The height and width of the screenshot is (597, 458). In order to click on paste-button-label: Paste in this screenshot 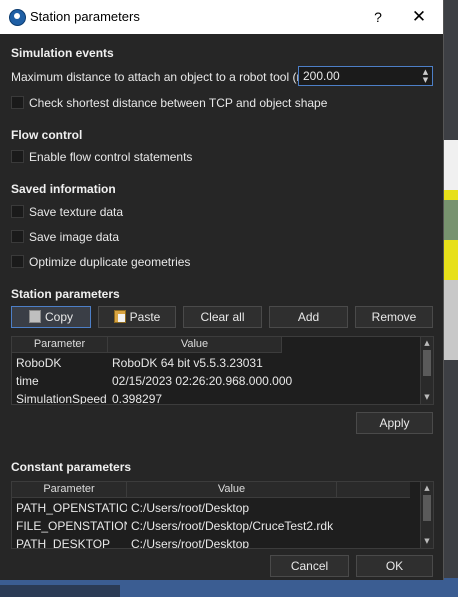, I will do `click(145, 317)`.